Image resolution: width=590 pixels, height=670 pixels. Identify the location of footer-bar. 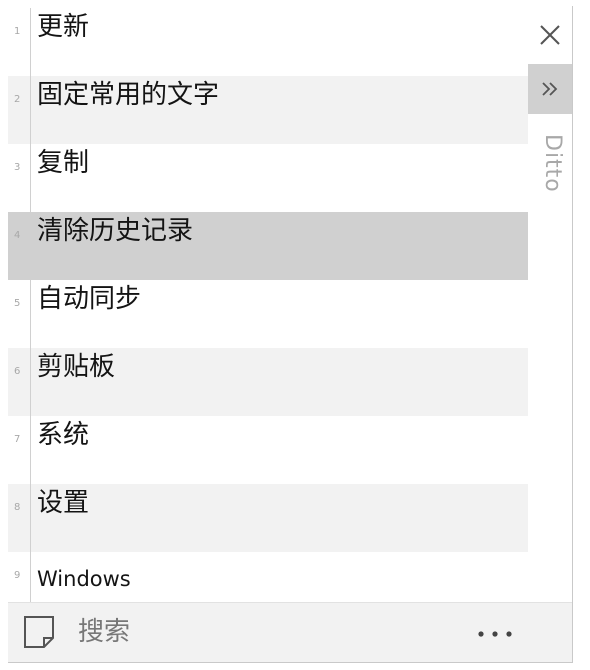
(290, 632).